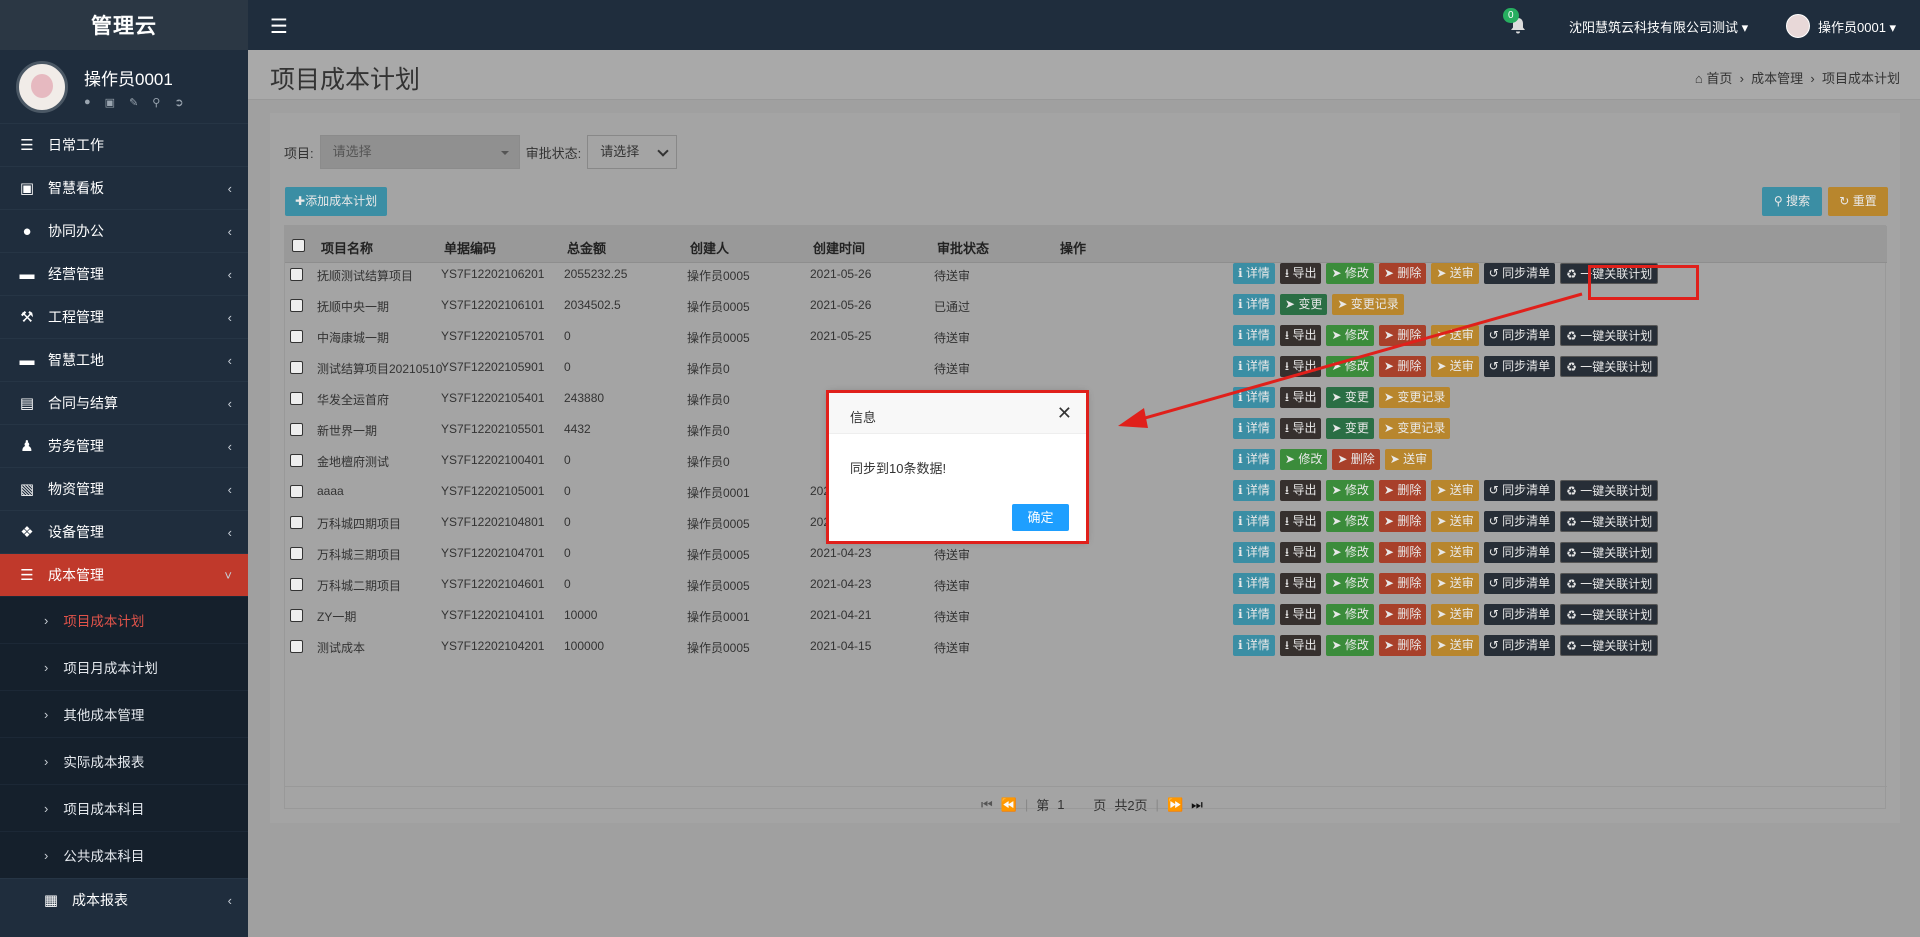  I want to click on info-dialog: 信息 ✕ 同步到10条数据! 确定, so click(957, 467).